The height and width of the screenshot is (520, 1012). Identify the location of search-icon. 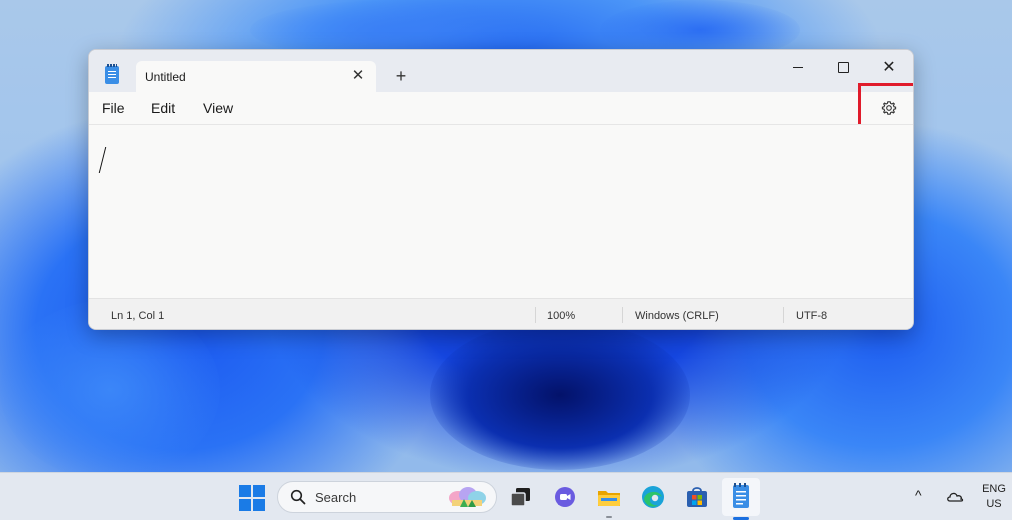
(298, 497).